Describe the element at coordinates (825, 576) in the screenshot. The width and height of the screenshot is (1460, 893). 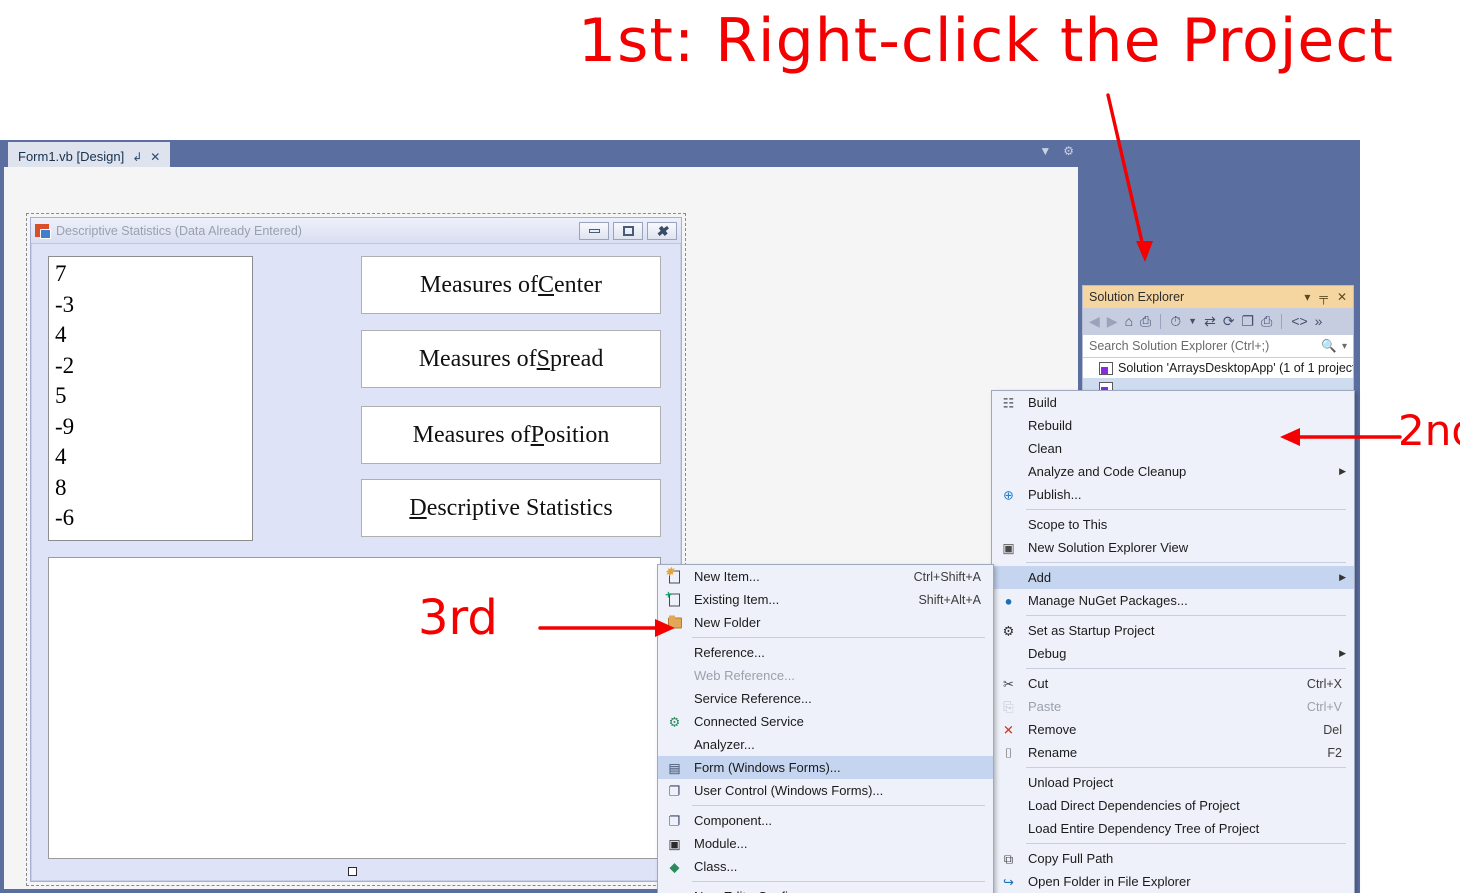
I see `menu-item-new-item: ✸ New Item... Ctrl+Shift+A` at that location.